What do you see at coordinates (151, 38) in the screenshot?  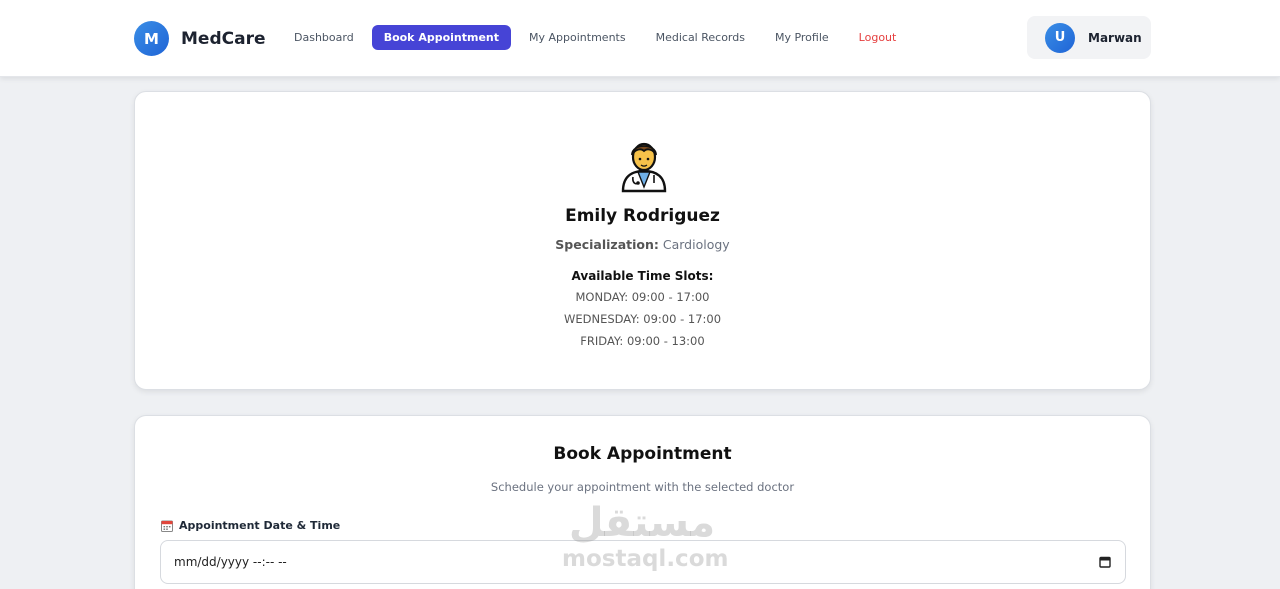 I see `brand-logo: M` at bounding box center [151, 38].